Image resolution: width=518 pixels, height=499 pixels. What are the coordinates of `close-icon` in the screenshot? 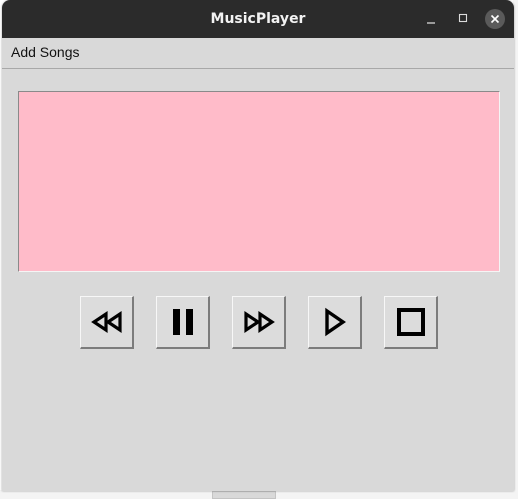 It's located at (495, 19).